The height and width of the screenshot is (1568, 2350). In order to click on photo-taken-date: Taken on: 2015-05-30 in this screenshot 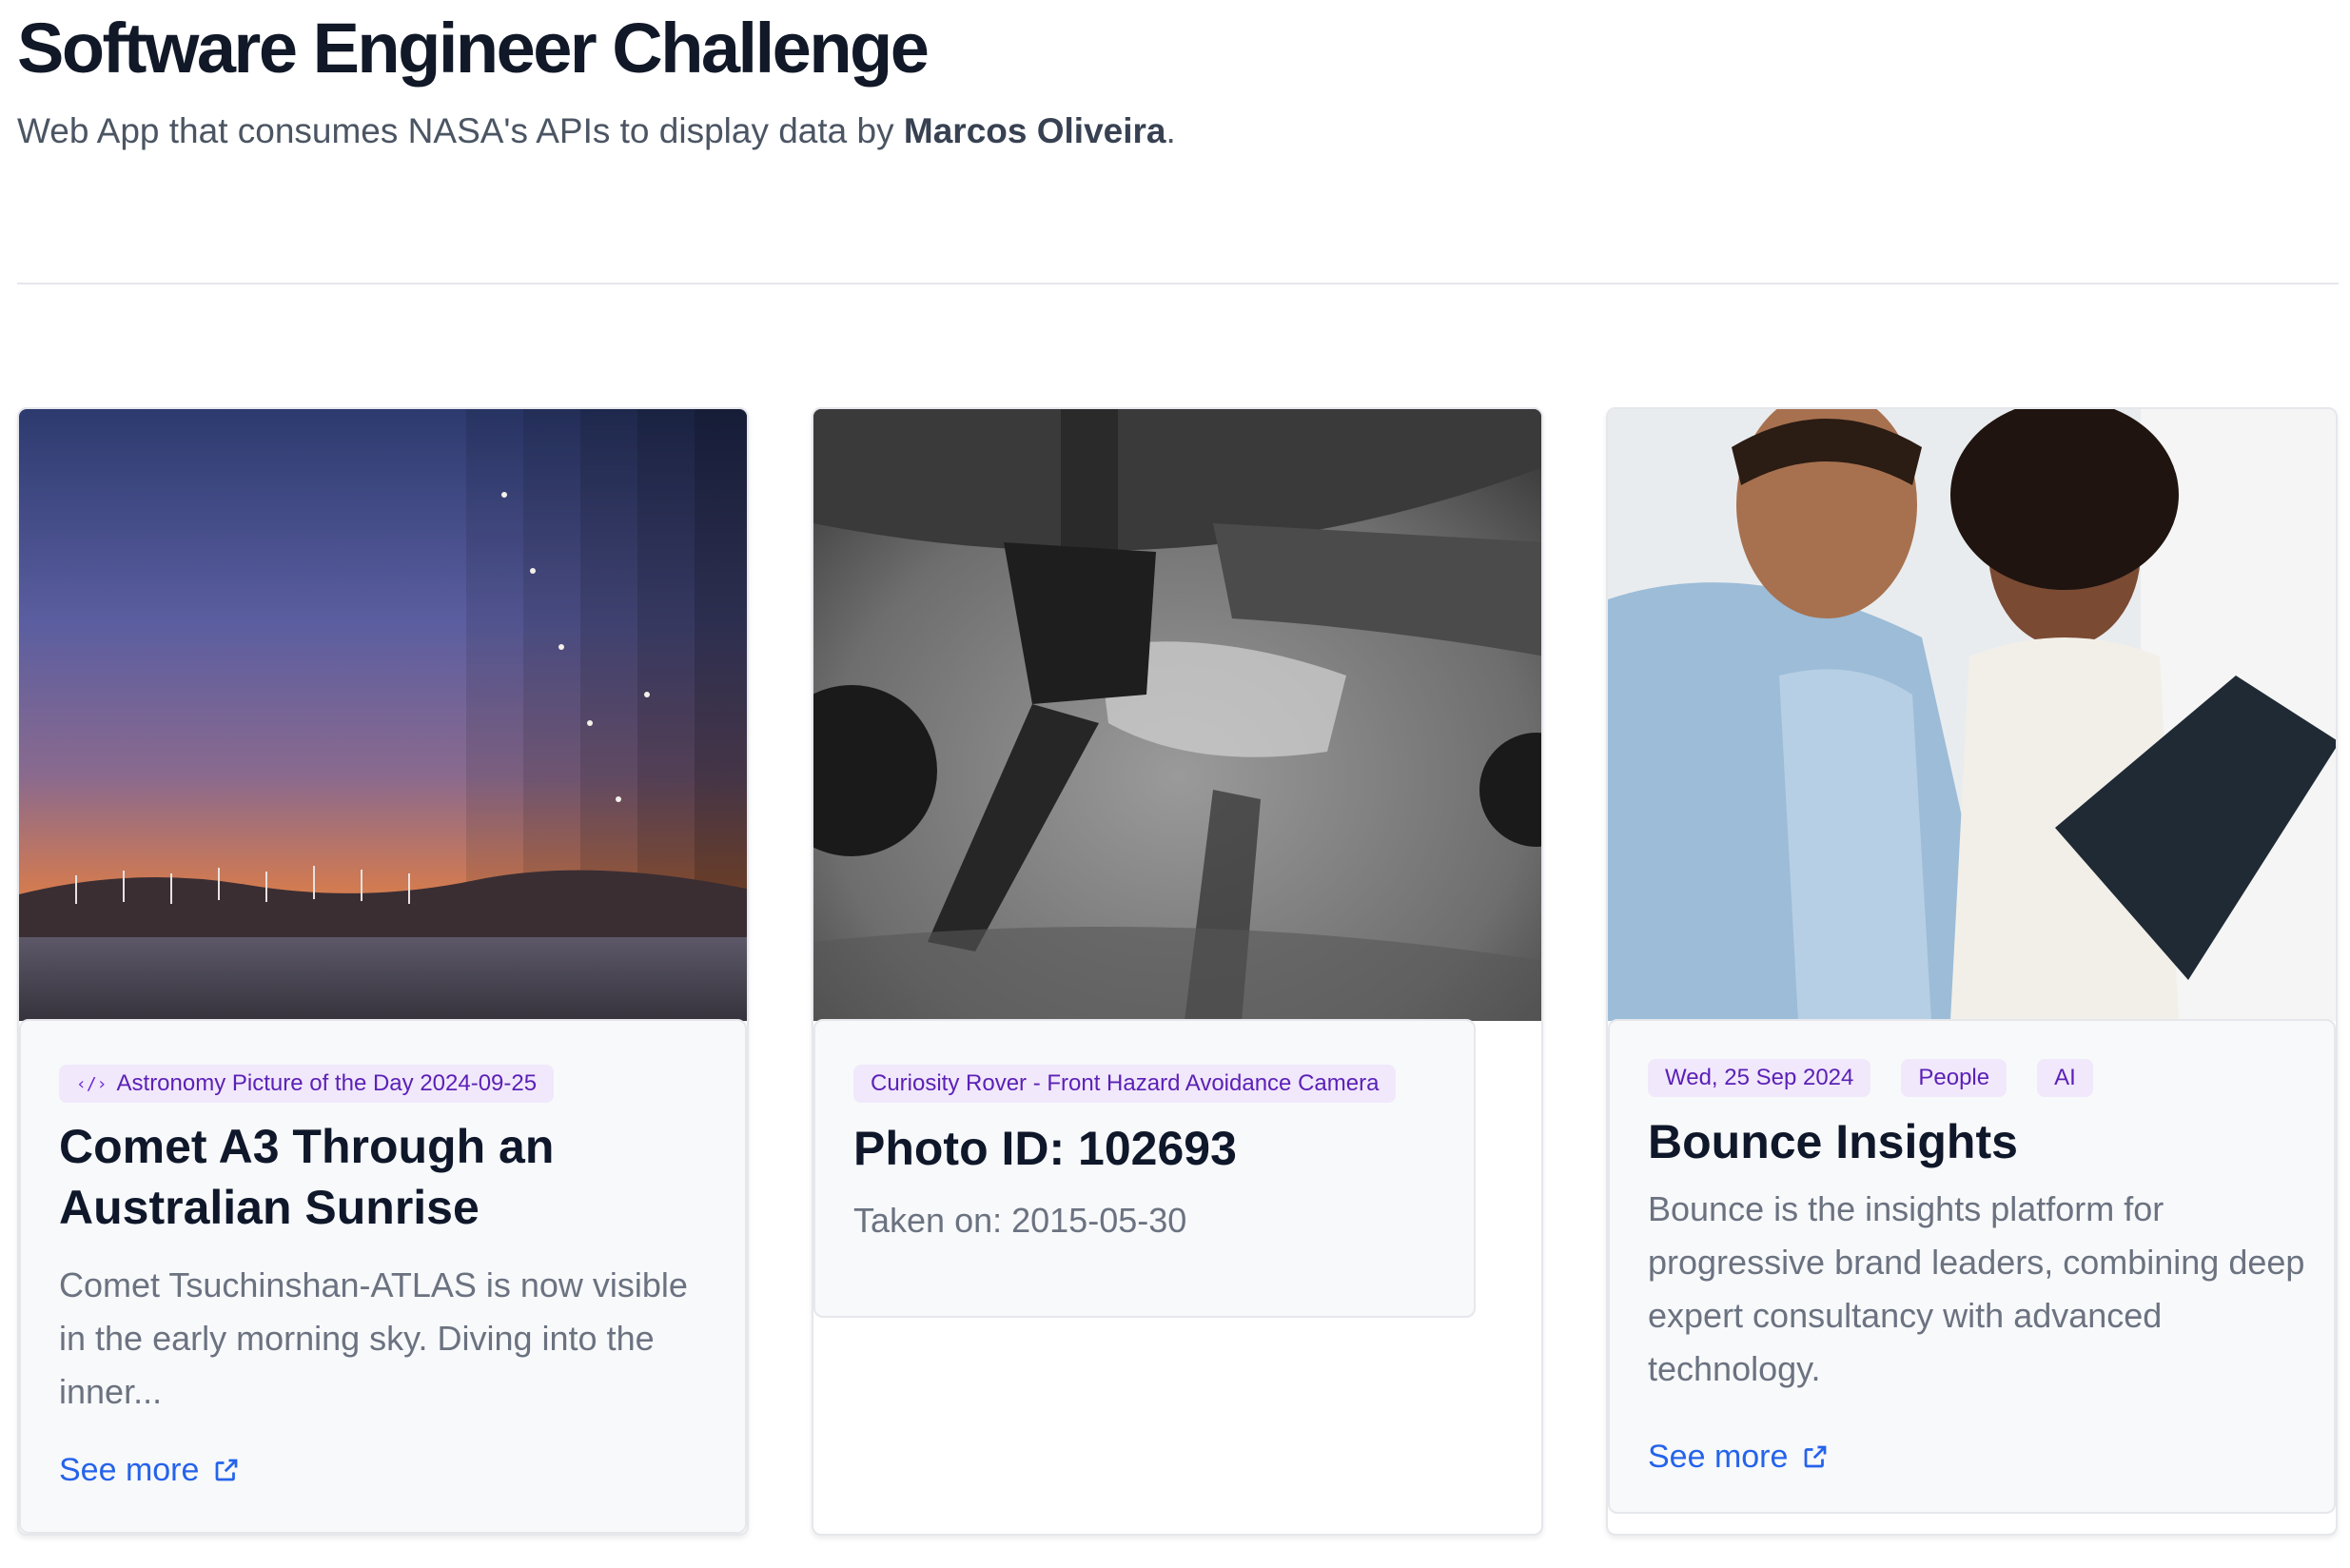, I will do `click(1020, 1220)`.